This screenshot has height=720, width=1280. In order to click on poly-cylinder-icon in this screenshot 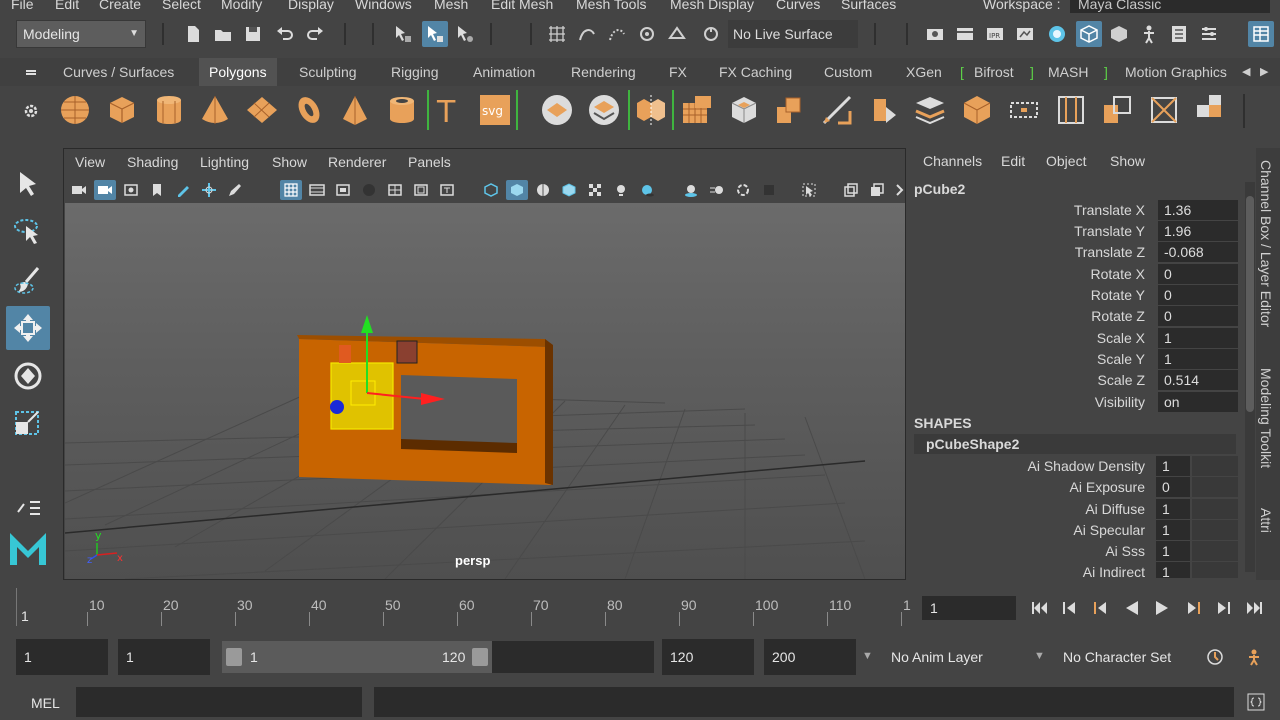, I will do `click(169, 110)`.